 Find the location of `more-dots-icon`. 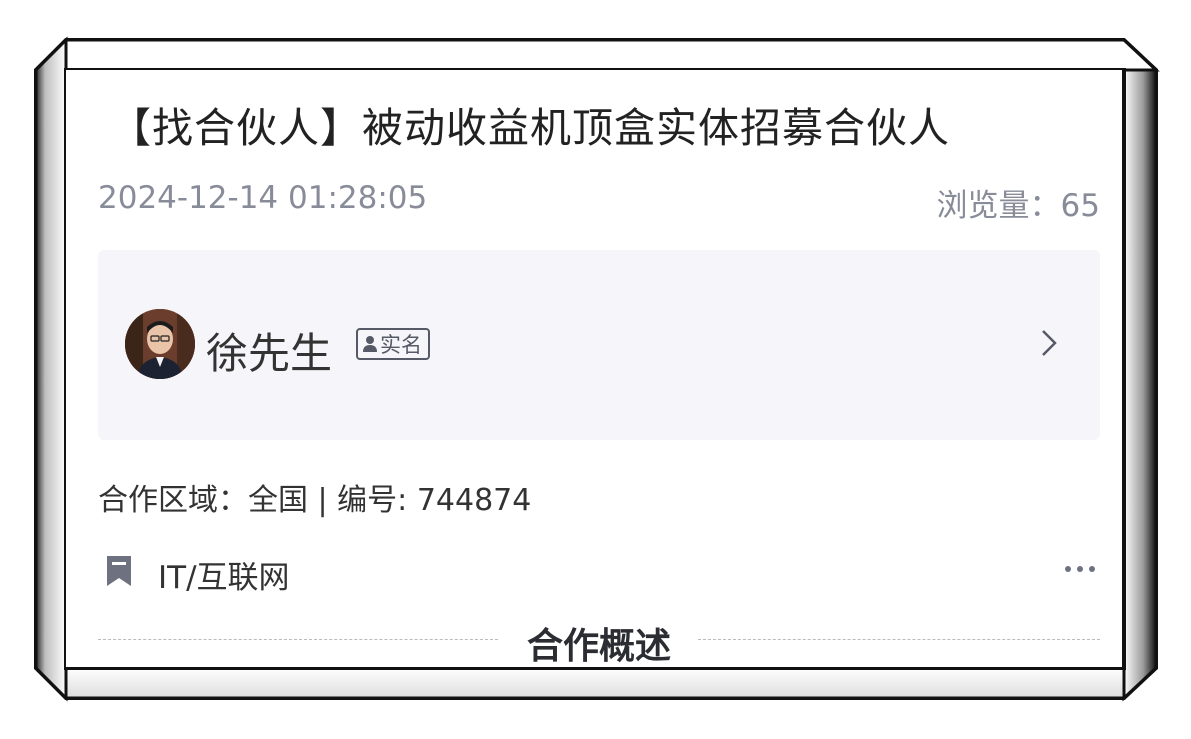

more-dots-icon is located at coordinates (1080, 569).